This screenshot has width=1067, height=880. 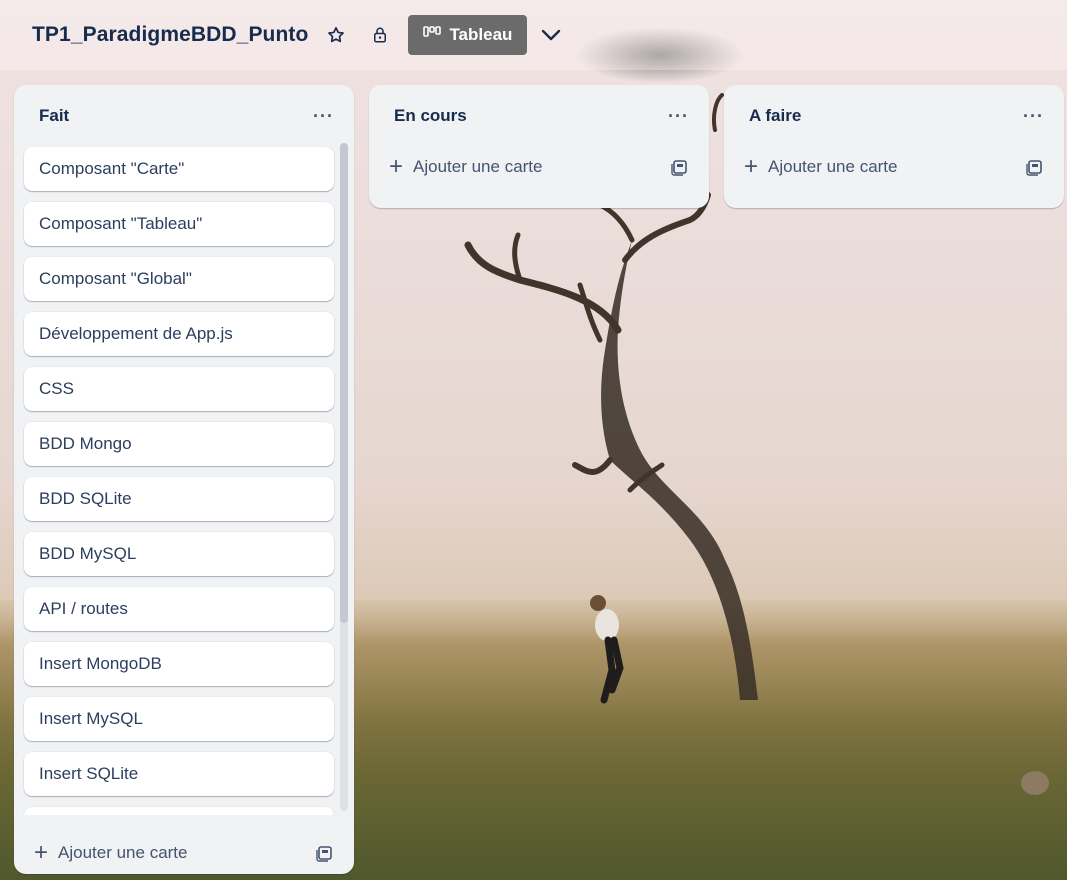 What do you see at coordinates (179, 811) in the screenshot?
I see `card-partial` at bounding box center [179, 811].